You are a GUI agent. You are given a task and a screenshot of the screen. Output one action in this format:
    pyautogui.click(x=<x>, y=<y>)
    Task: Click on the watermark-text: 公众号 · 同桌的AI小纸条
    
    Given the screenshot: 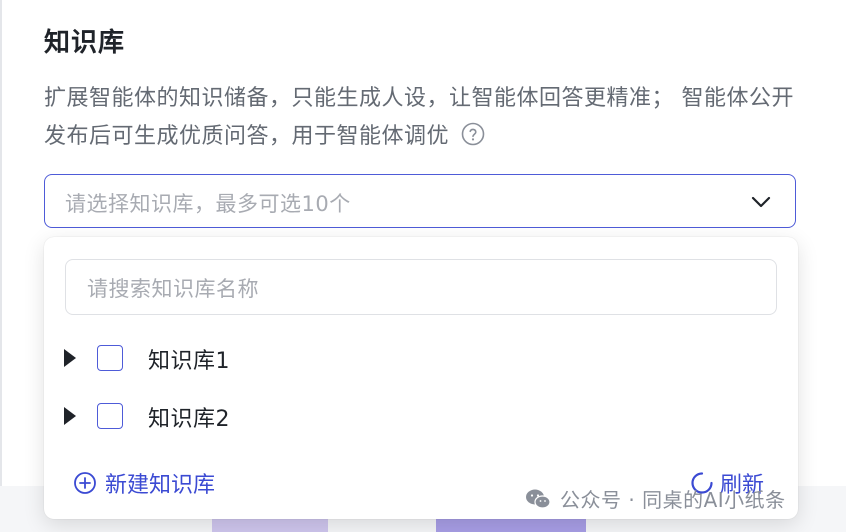 What is the action you would take?
    pyautogui.click(x=673, y=500)
    